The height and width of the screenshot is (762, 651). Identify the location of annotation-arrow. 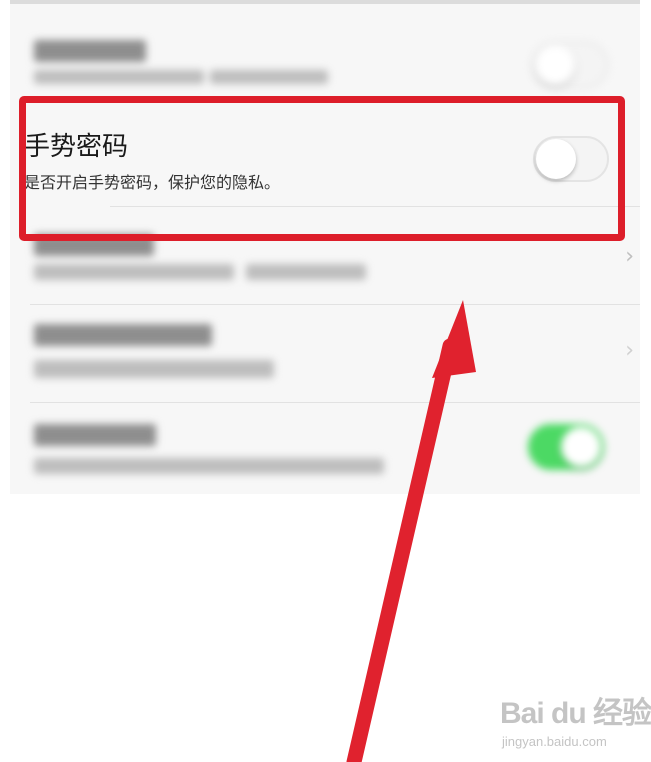
(411, 531).